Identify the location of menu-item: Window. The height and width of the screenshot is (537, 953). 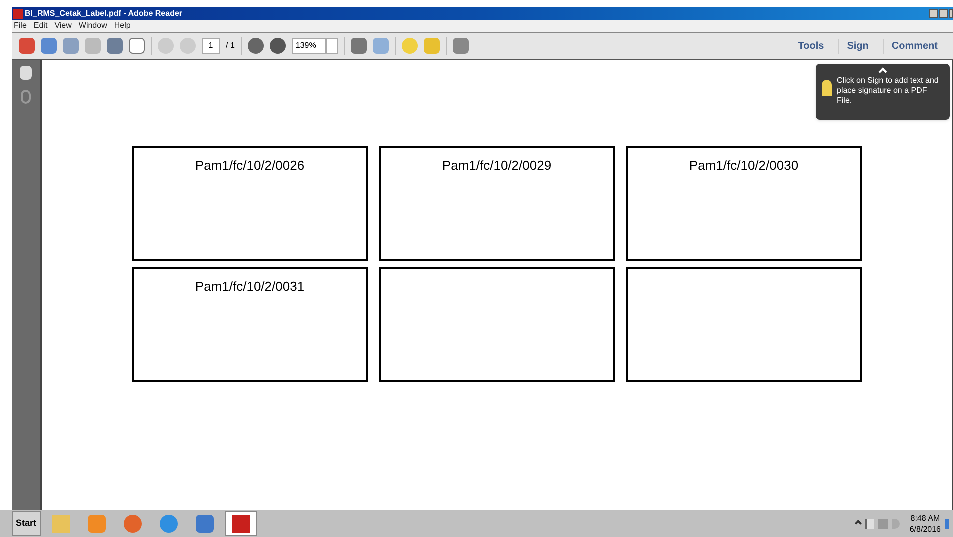
(93, 26).